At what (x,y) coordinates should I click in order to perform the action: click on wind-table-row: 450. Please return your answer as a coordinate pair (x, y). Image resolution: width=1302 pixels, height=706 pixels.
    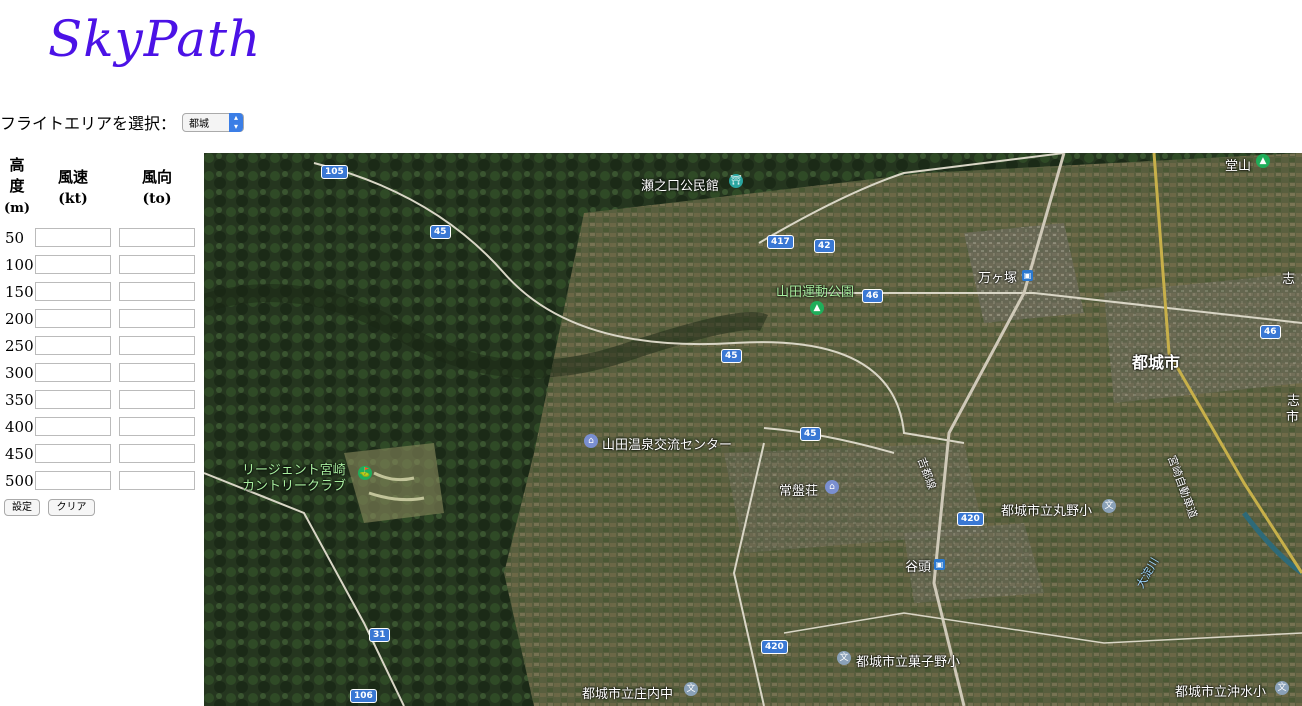
    Looking at the image, I should click on (102, 454).